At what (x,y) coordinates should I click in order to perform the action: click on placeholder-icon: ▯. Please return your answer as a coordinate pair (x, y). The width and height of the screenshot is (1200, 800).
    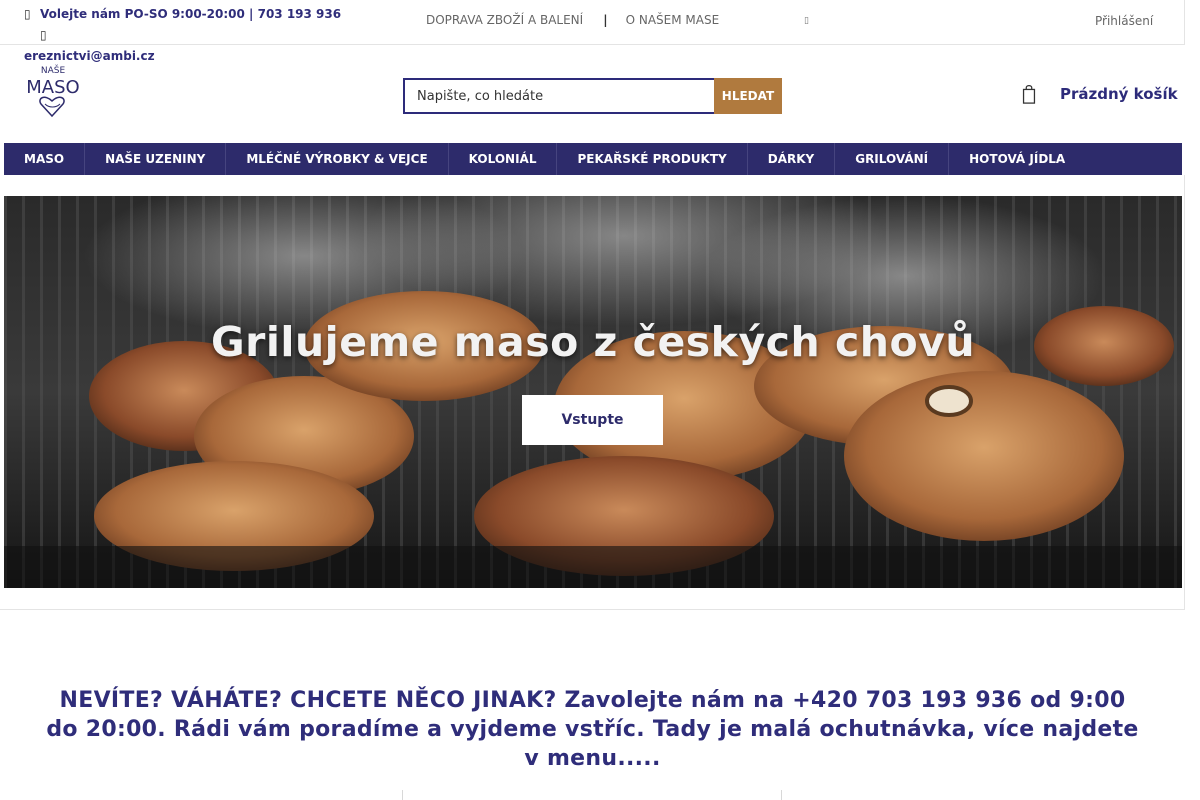
    Looking at the image, I should click on (806, 21).